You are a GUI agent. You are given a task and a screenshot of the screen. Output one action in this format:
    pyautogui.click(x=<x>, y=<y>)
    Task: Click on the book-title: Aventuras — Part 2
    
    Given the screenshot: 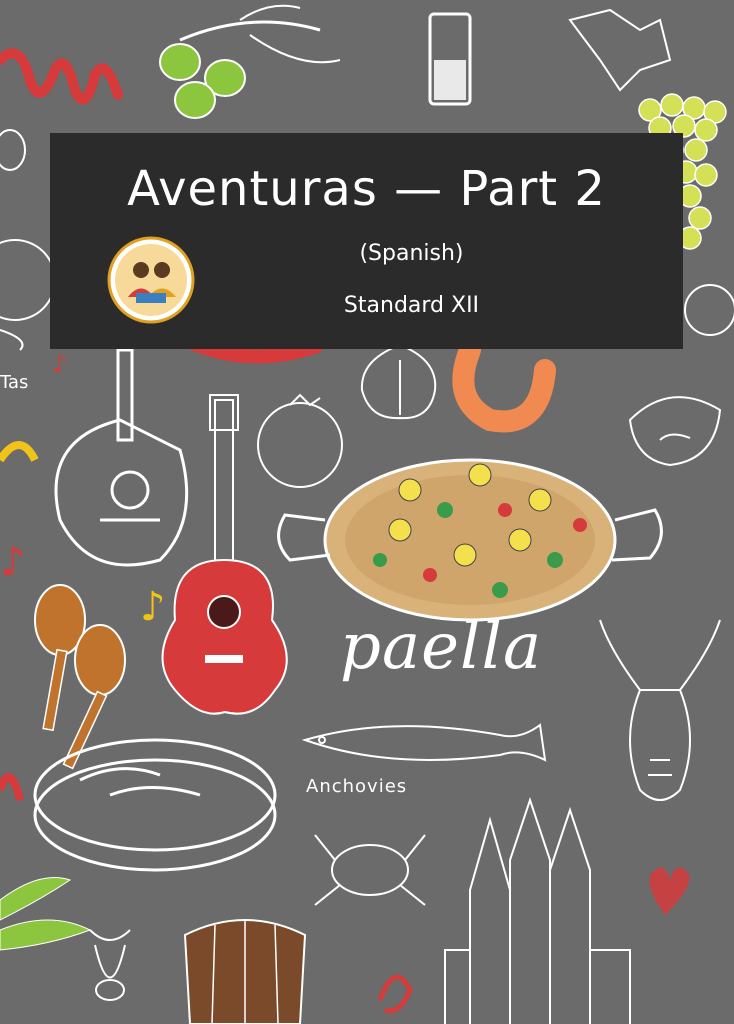 What is the action you would take?
    pyautogui.click(x=366, y=189)
    